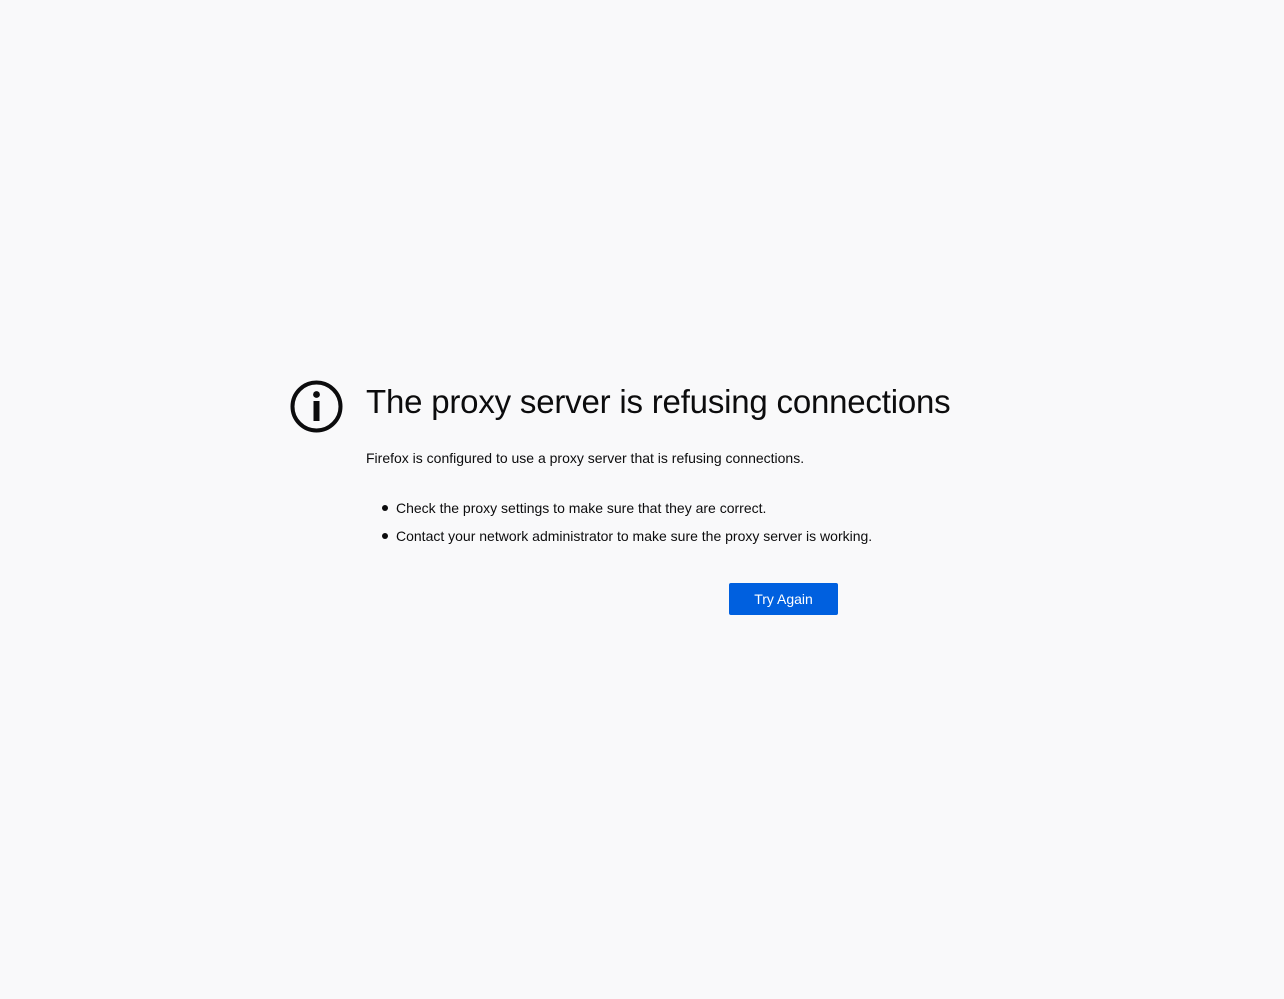 This screenshot has height=999, width=1284. Describe the element at coordinates (783, 599) in the screenshot. I see `try-again-button: Try Again` at that location.